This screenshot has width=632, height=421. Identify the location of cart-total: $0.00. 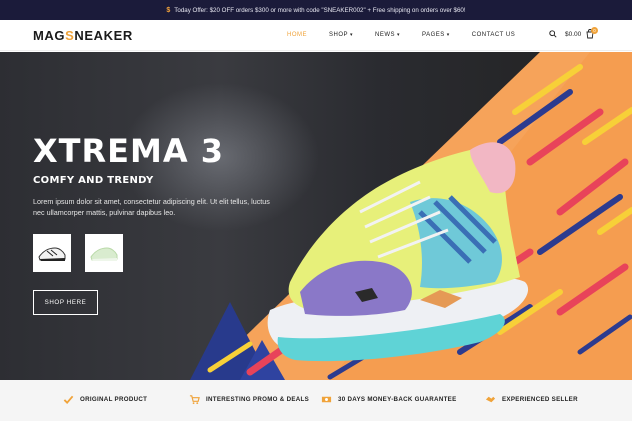
(573, 34).